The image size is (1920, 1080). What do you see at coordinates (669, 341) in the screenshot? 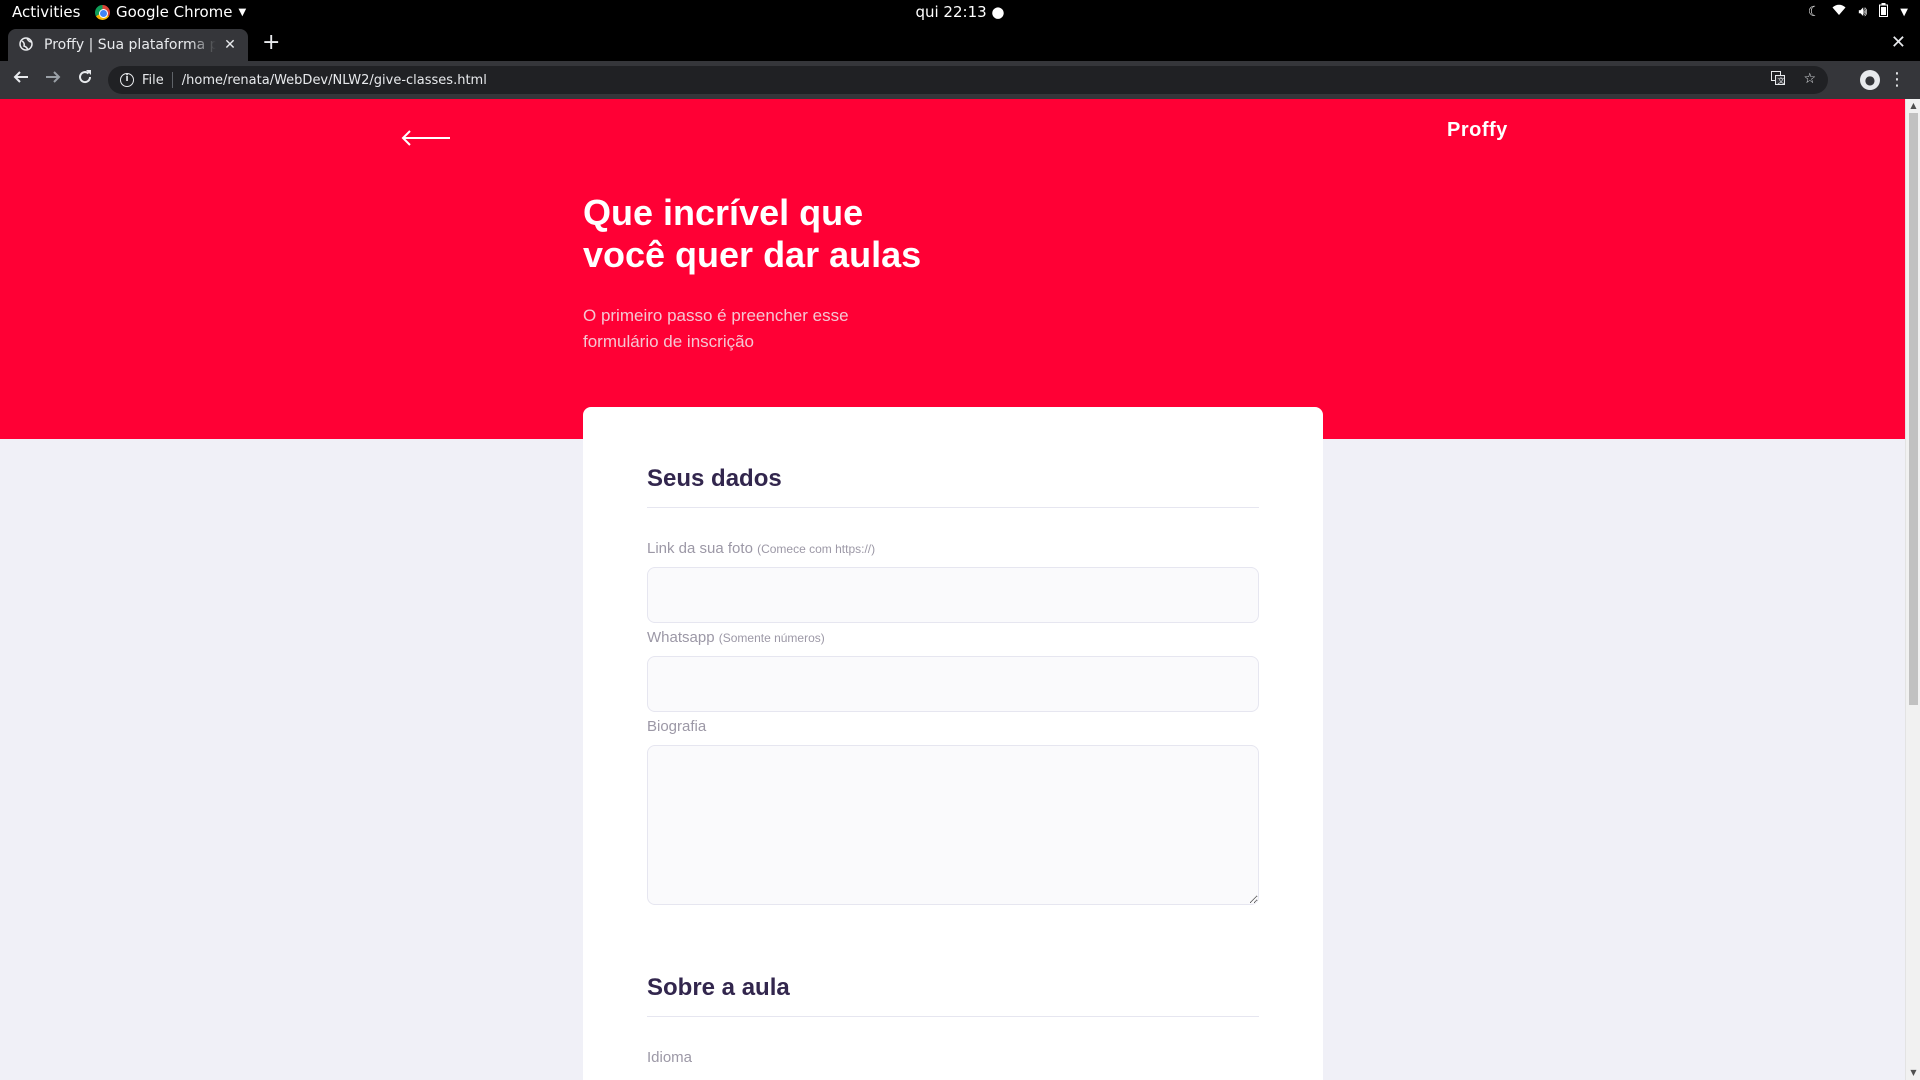
I see `page-subtitle-line-2: formulário de inscrição` at bounding box center [669, 341].